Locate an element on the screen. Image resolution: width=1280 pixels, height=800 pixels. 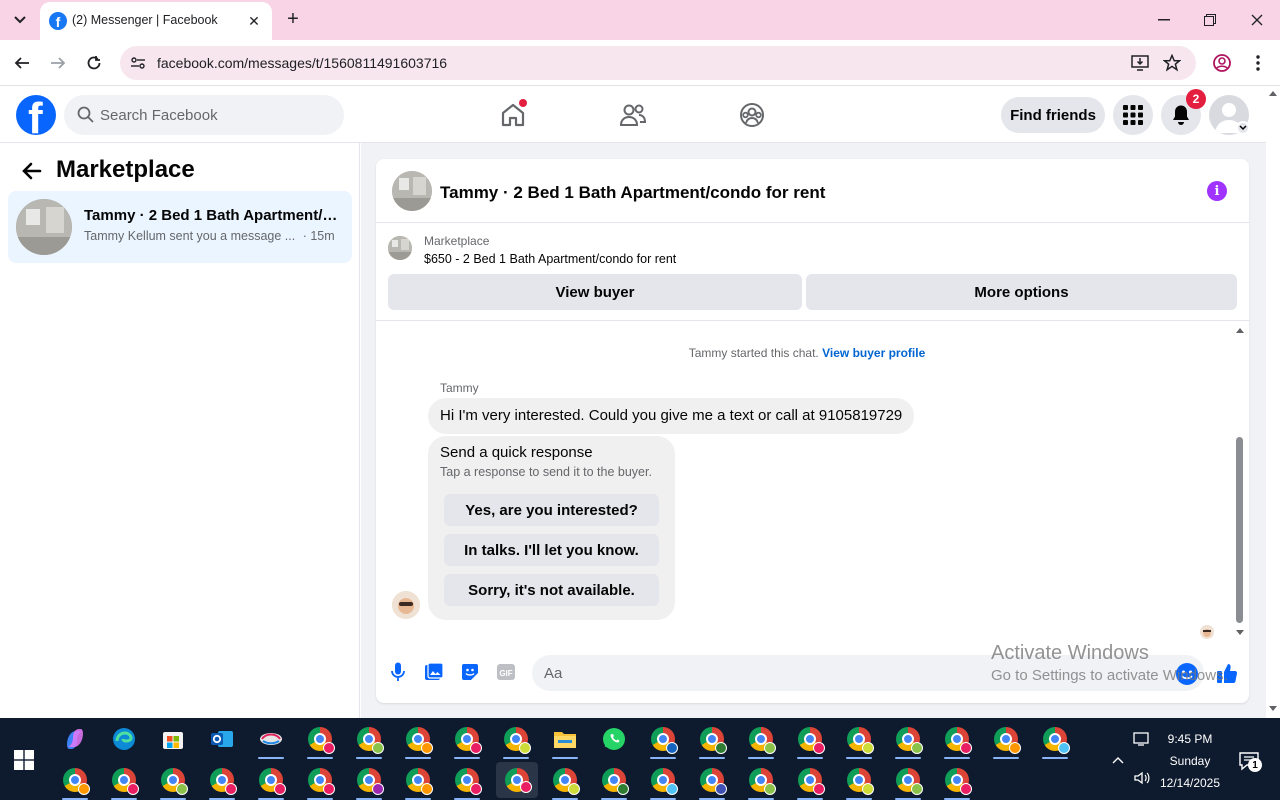
address-bar: facebook.com/messages/t/1560811491603716 is located at coordinates (658, 63).